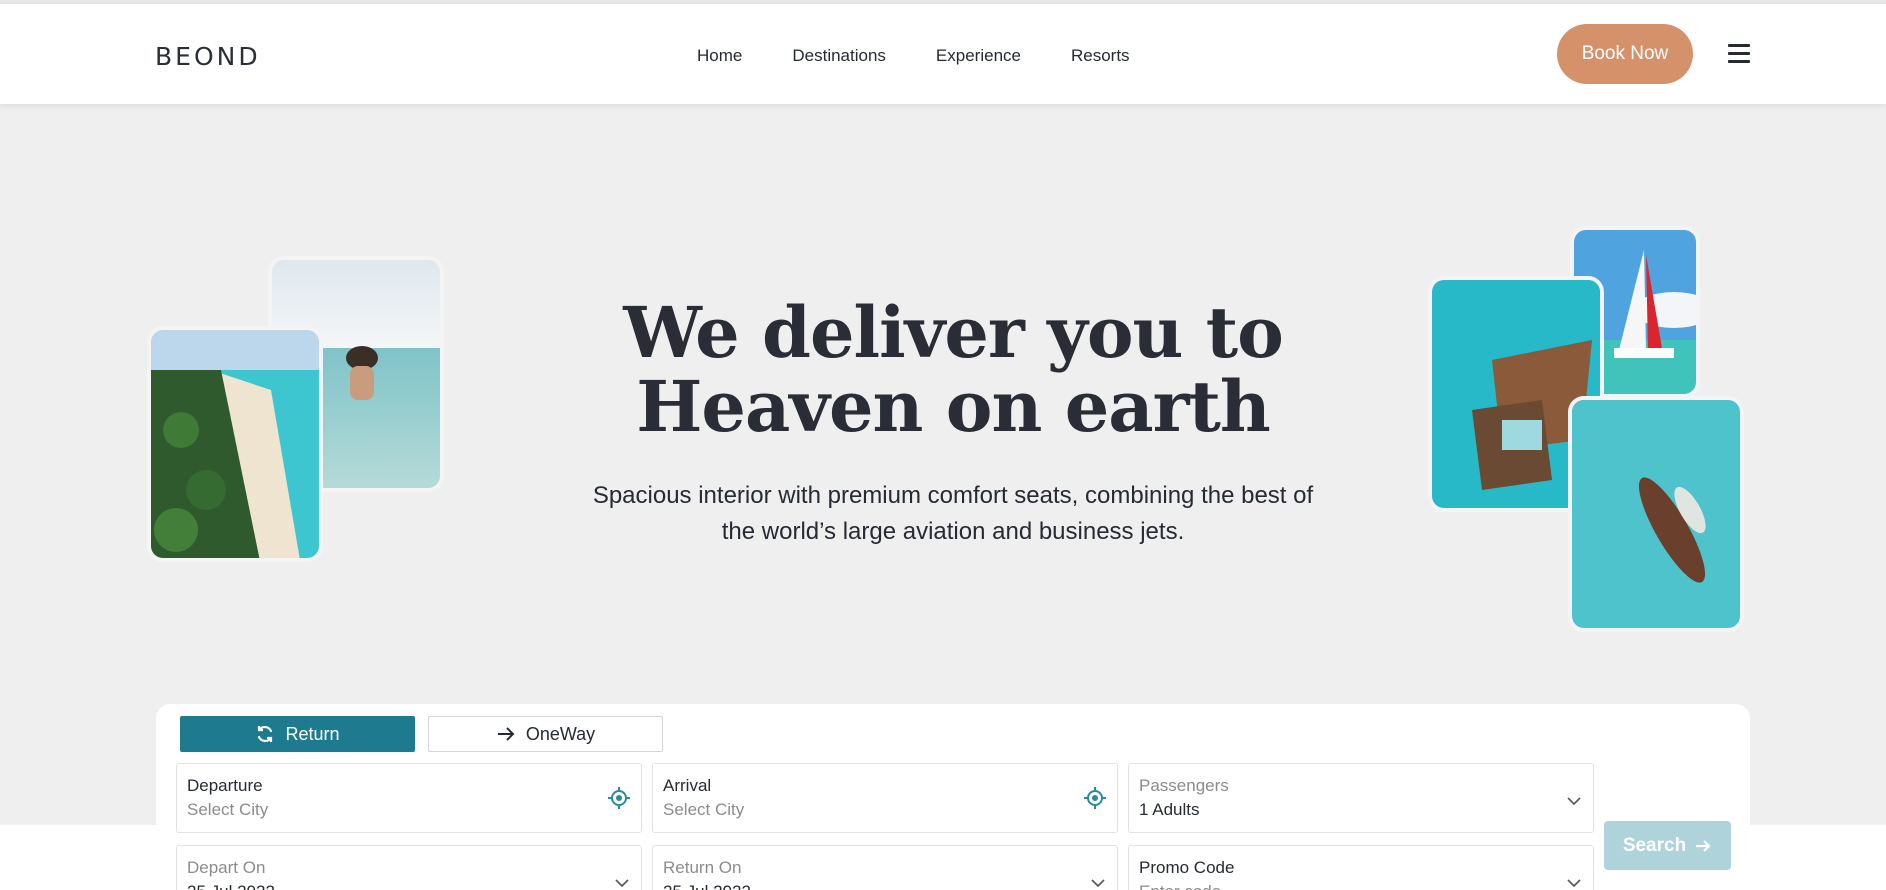 The height and width of the screenshot is (890, 1886). I want to click on depart-on-label: Depart On, so click(226, 867).